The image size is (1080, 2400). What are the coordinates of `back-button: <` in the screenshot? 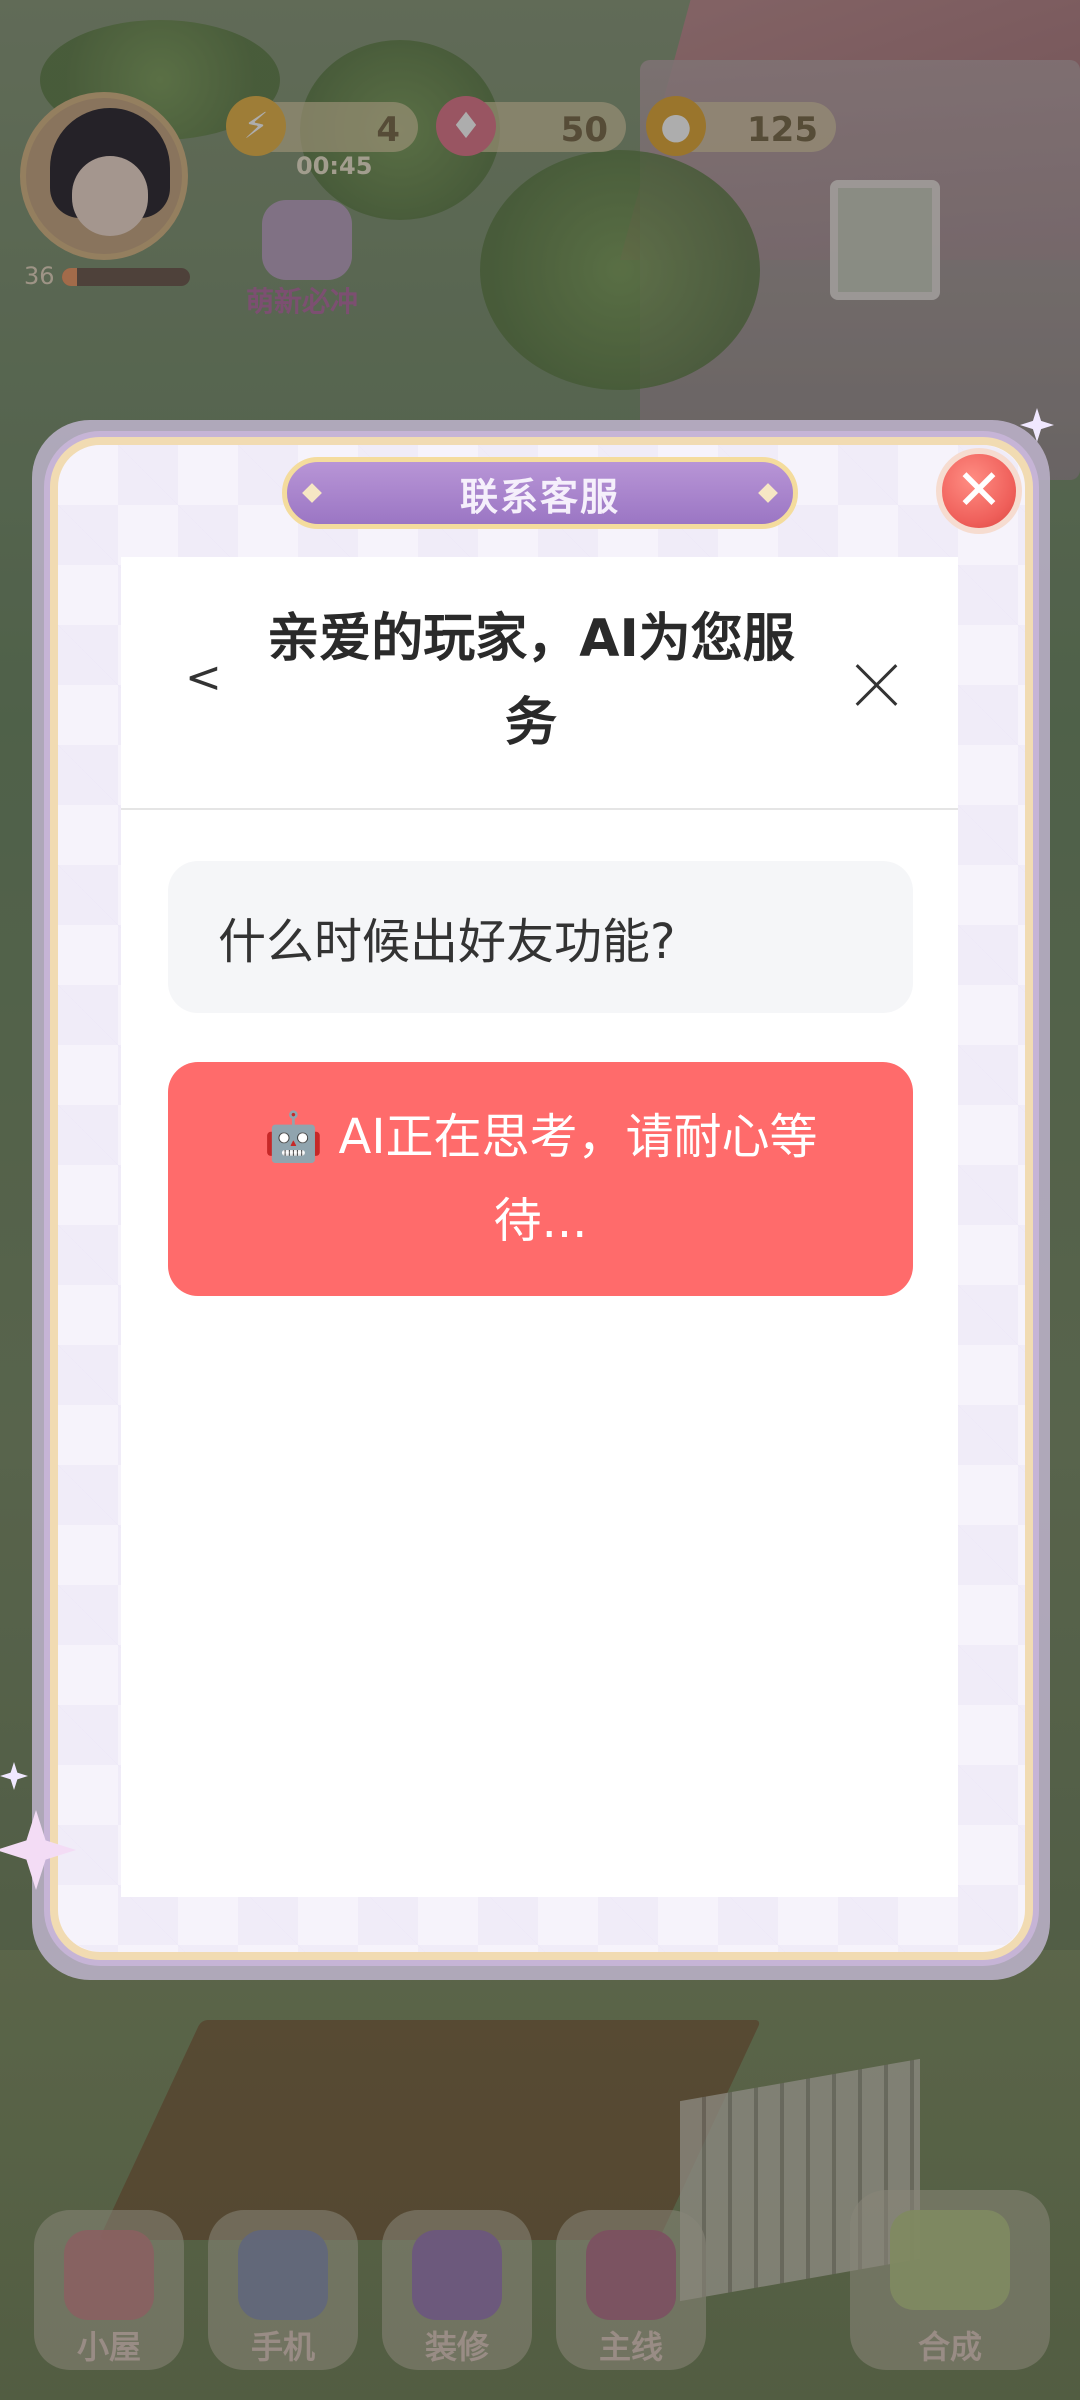 It's located at (203, 677).